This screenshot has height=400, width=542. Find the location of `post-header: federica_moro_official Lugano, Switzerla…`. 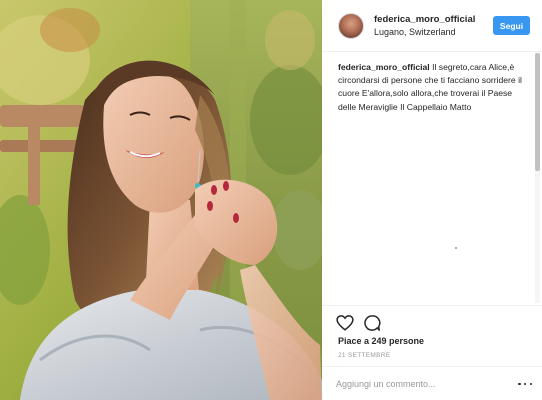

post-header: federica_moro_official Lugano, Switzerla… is located at coordinates (432, 26).